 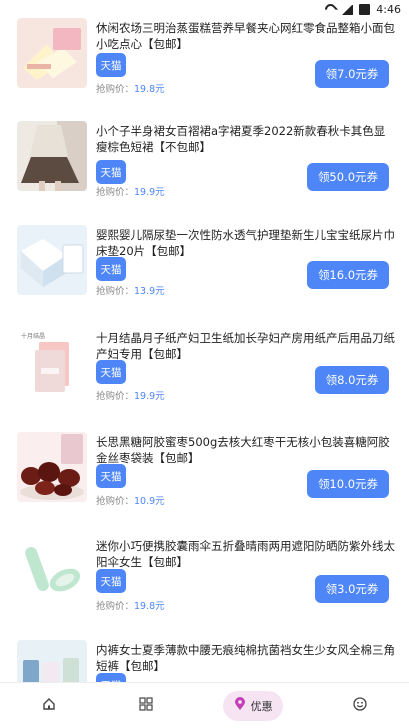 I want to click on get-coupon-button: 领10.0元券, so click(x=348, y=484).